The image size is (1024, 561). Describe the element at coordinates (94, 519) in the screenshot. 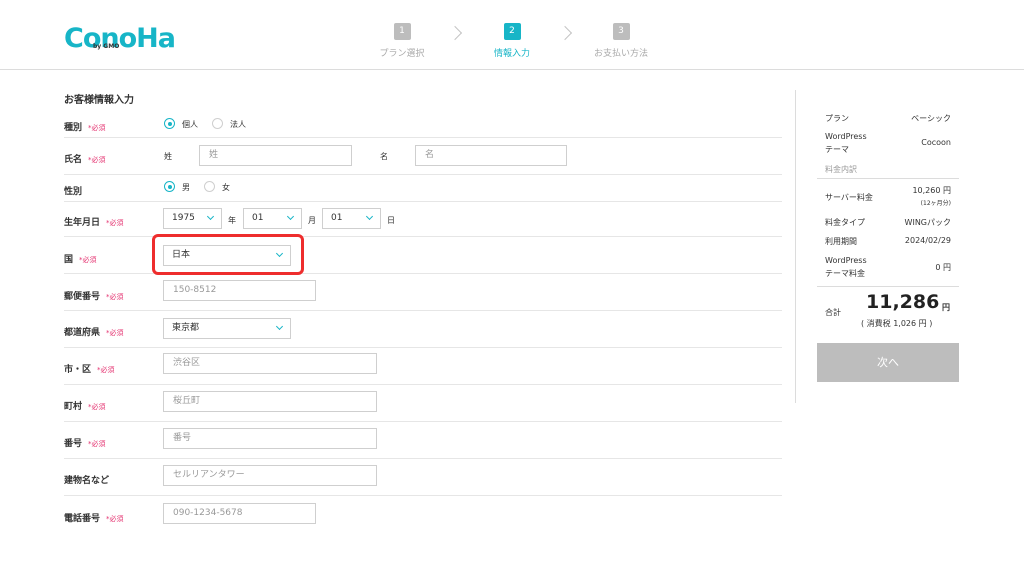

I see `field-label: 電話番号 *必須` at that location.